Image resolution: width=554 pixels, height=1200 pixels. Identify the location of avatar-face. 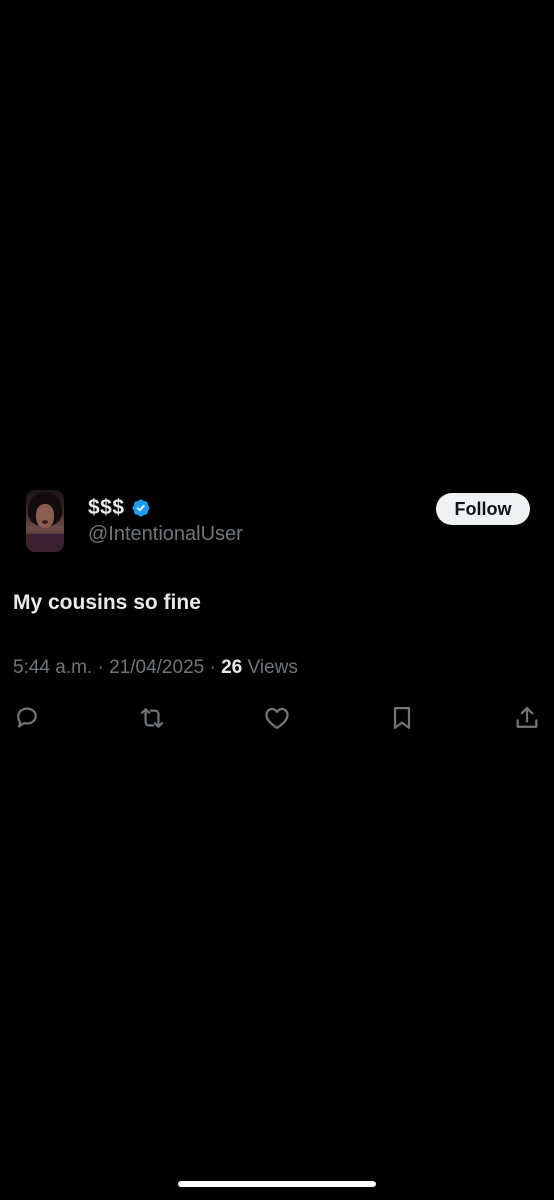
(45, 516).